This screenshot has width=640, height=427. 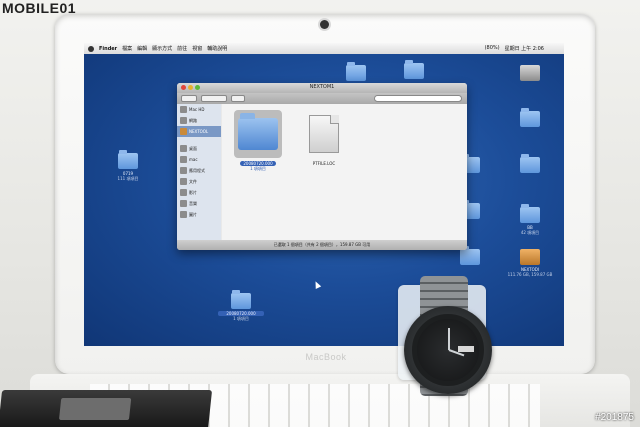 I want to click on watch-minute-hand, so click(x=449, y=339).